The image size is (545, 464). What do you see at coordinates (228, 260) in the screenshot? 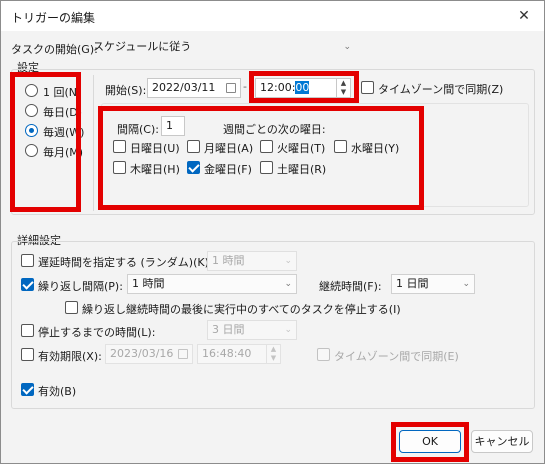
I see `delay-value: 1 時間` at bounding box center [228, 260].